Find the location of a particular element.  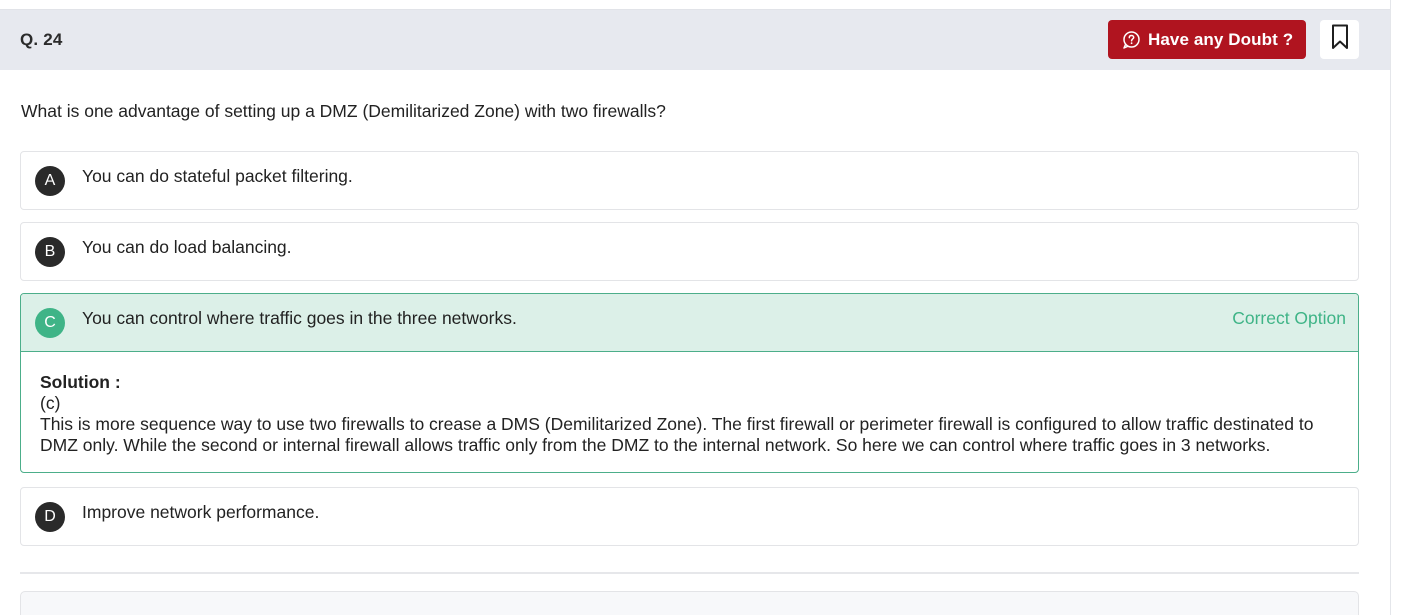

option-a-letter: A is located at coordinates (50, 181).